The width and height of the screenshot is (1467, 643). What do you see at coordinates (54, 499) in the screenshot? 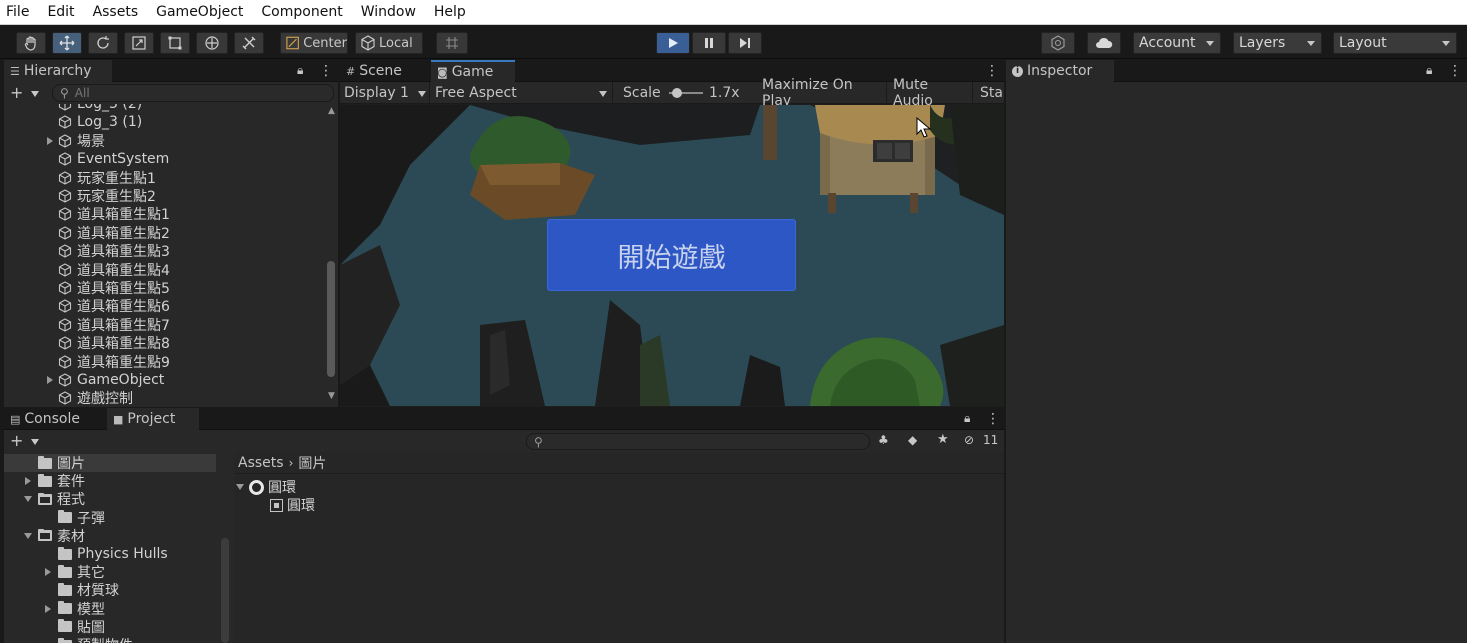
I see `folder-item: 程式` at bounding box center [54, 499].